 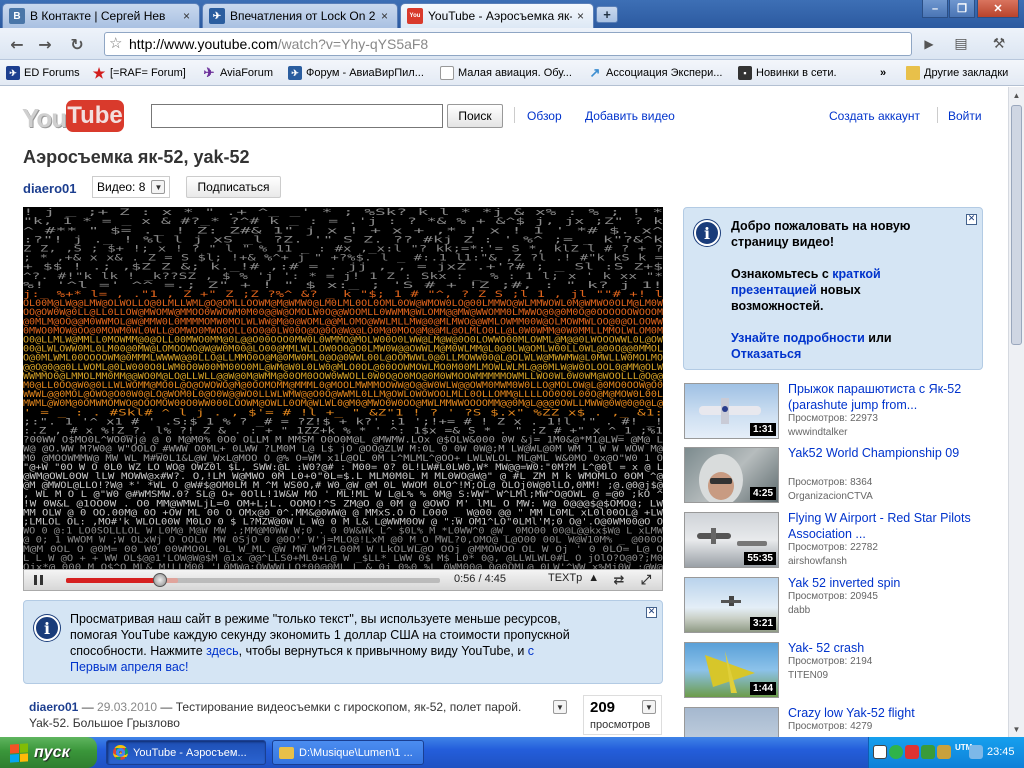 I want to click on back-icon: ←, so click(x=17, y=44).